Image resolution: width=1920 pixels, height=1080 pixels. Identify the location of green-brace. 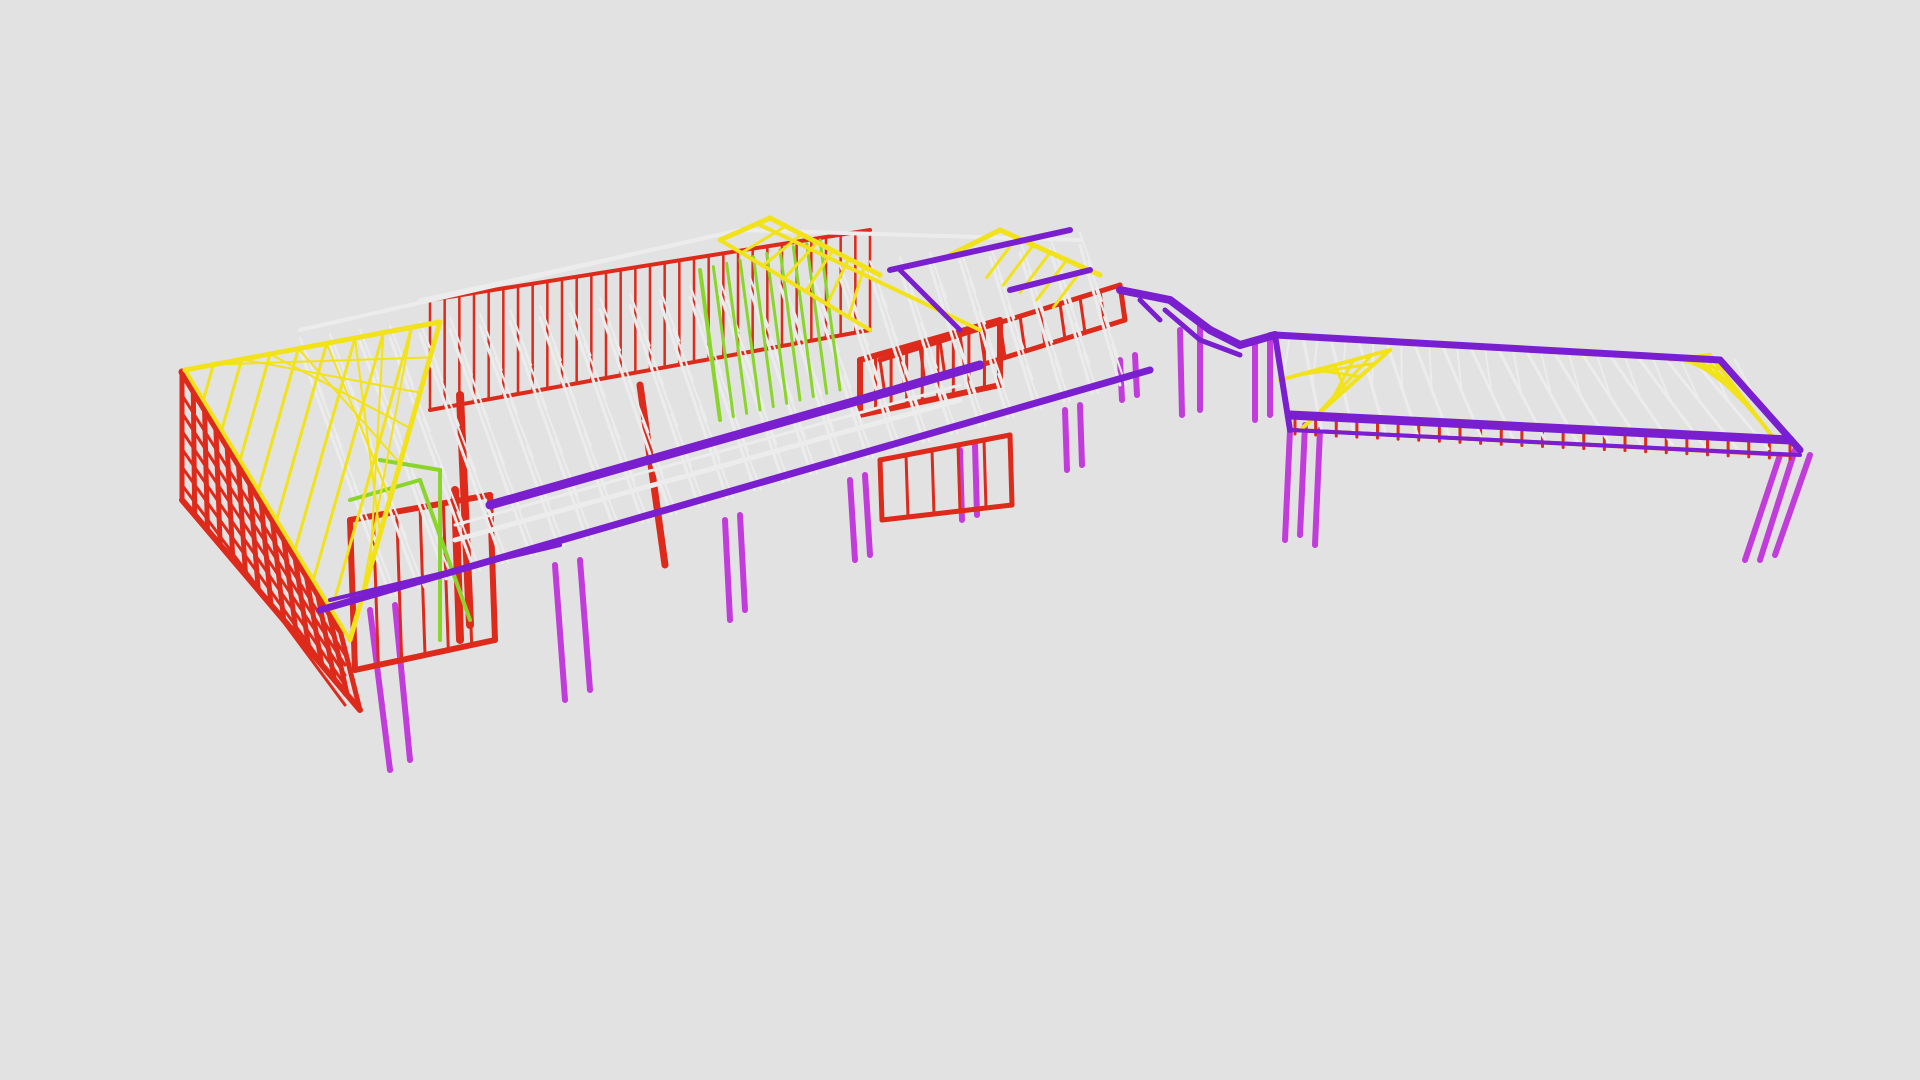
(410, 465).